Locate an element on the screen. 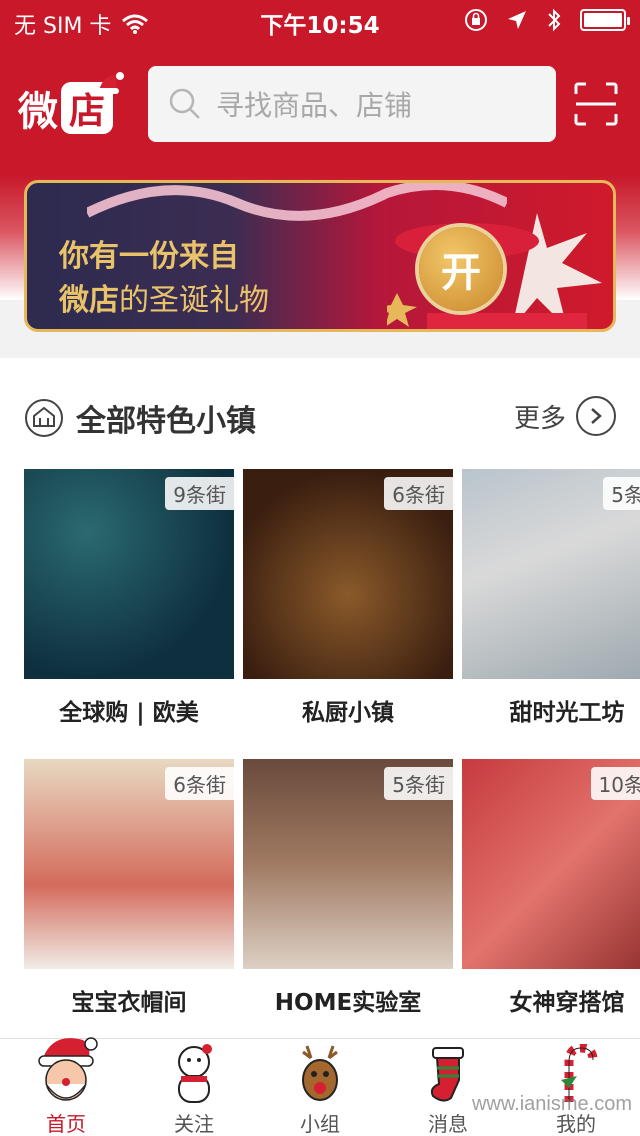 This screenshot has width=640, height=1136. snowman-icon is located at coordinates (195, 1073).